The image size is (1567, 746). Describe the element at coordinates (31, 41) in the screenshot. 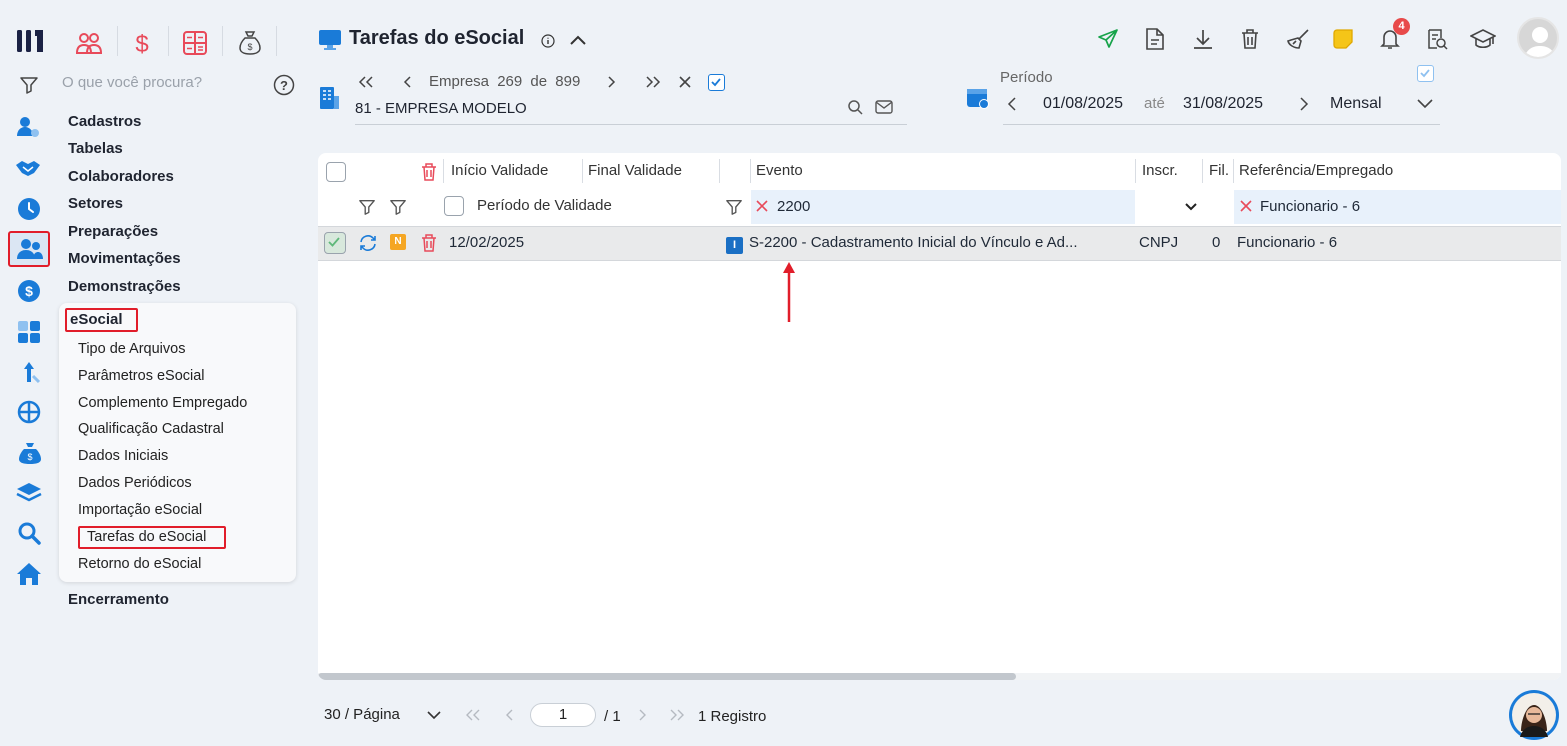

I see `app-logo` at that location.